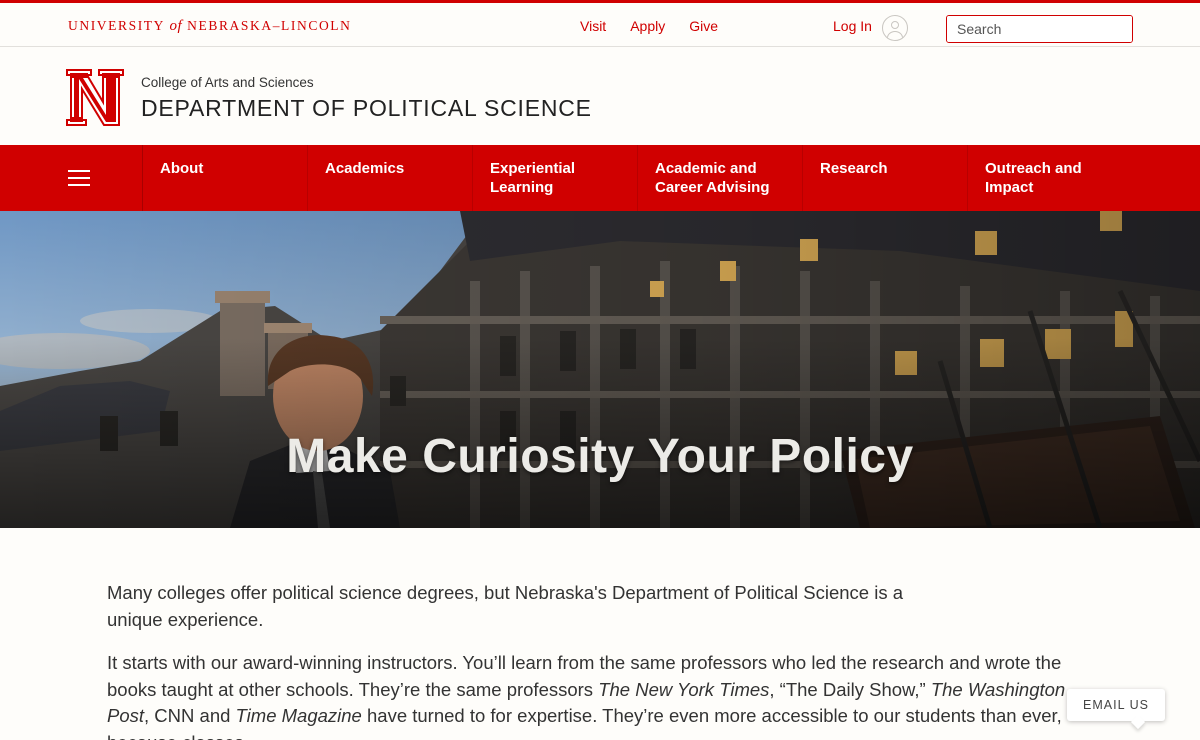  Describe the element at coordinates (269, 25) in the screenshot. I see `wordmark-nebraska-lincoln: NEBRASKA–LINCOLN` at that location.